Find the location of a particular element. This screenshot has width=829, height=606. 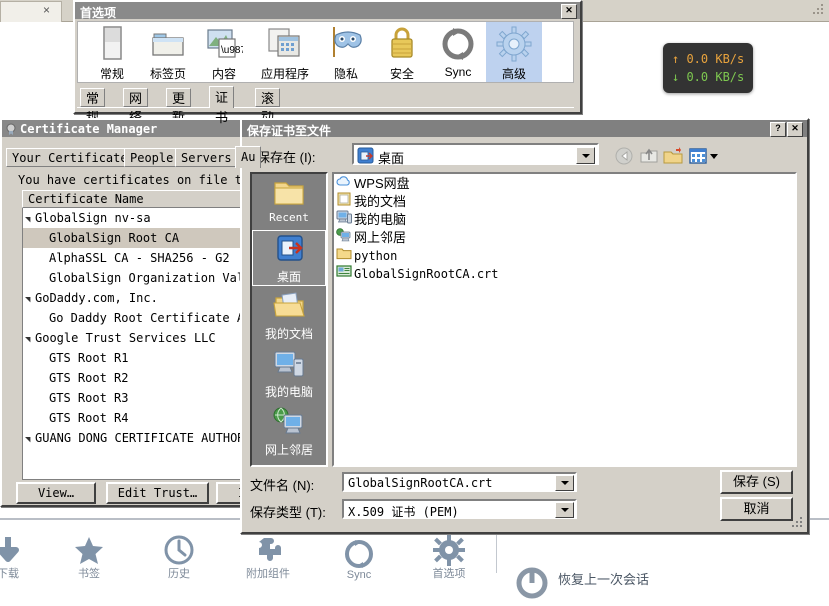

places-bar: Recent 桌面 我的文档 我的电脑 网上邻居 is located at coordinates (289, 319).